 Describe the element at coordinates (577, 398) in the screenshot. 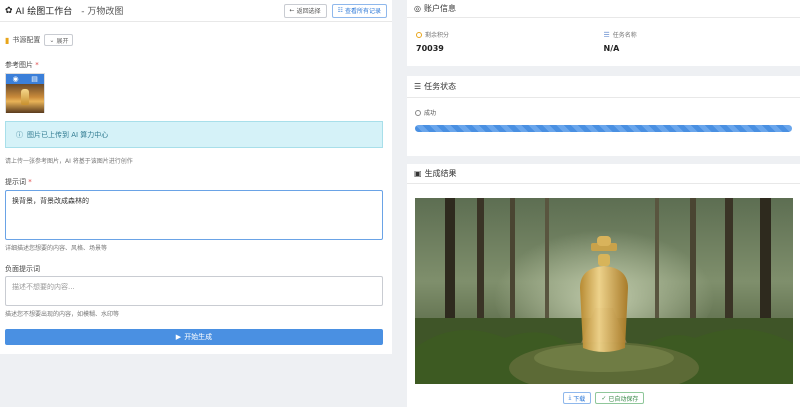

I see `download-button: ⤓ 下载` at that location.